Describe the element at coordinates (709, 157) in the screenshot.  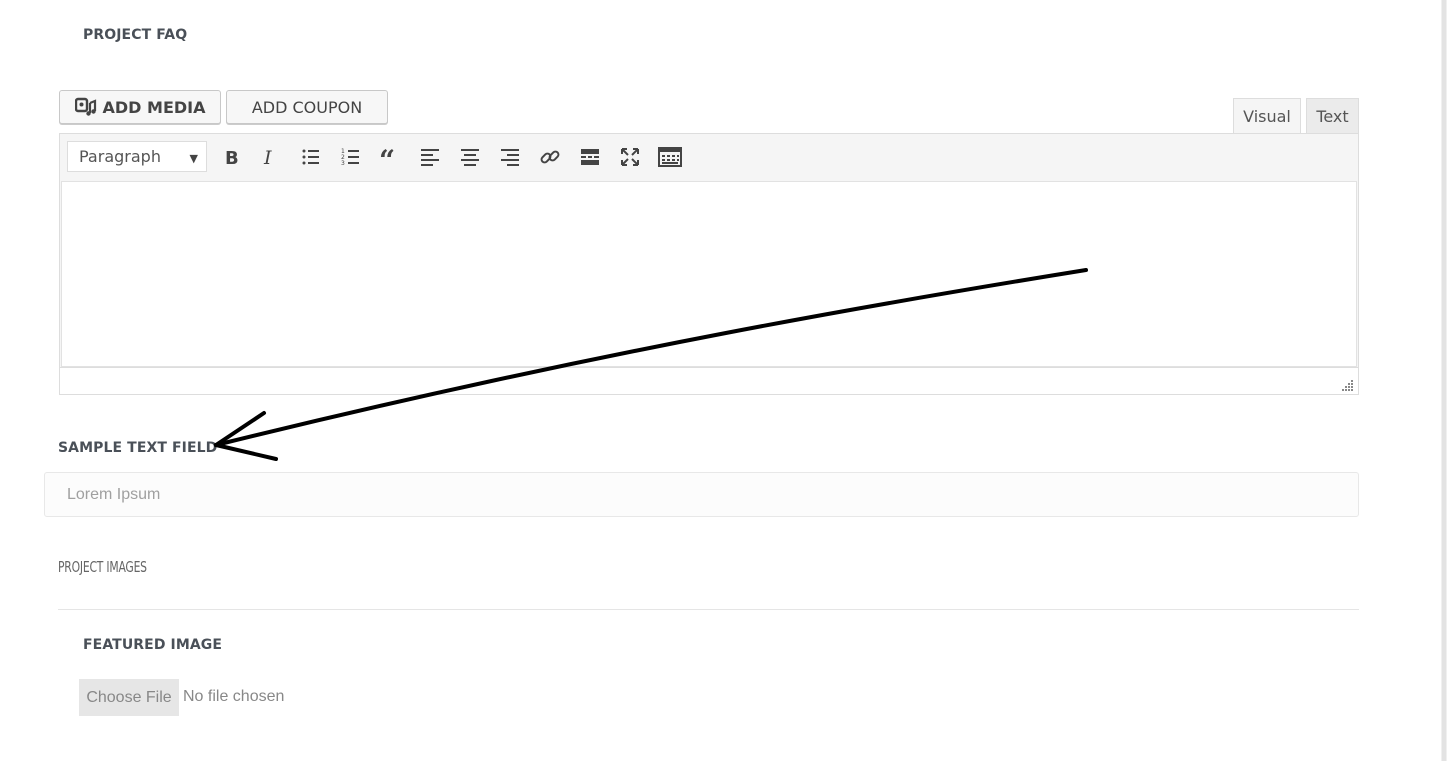
I see `editor-toolbar: Paragraph ▼ B I 1 2 3 “` at that location.